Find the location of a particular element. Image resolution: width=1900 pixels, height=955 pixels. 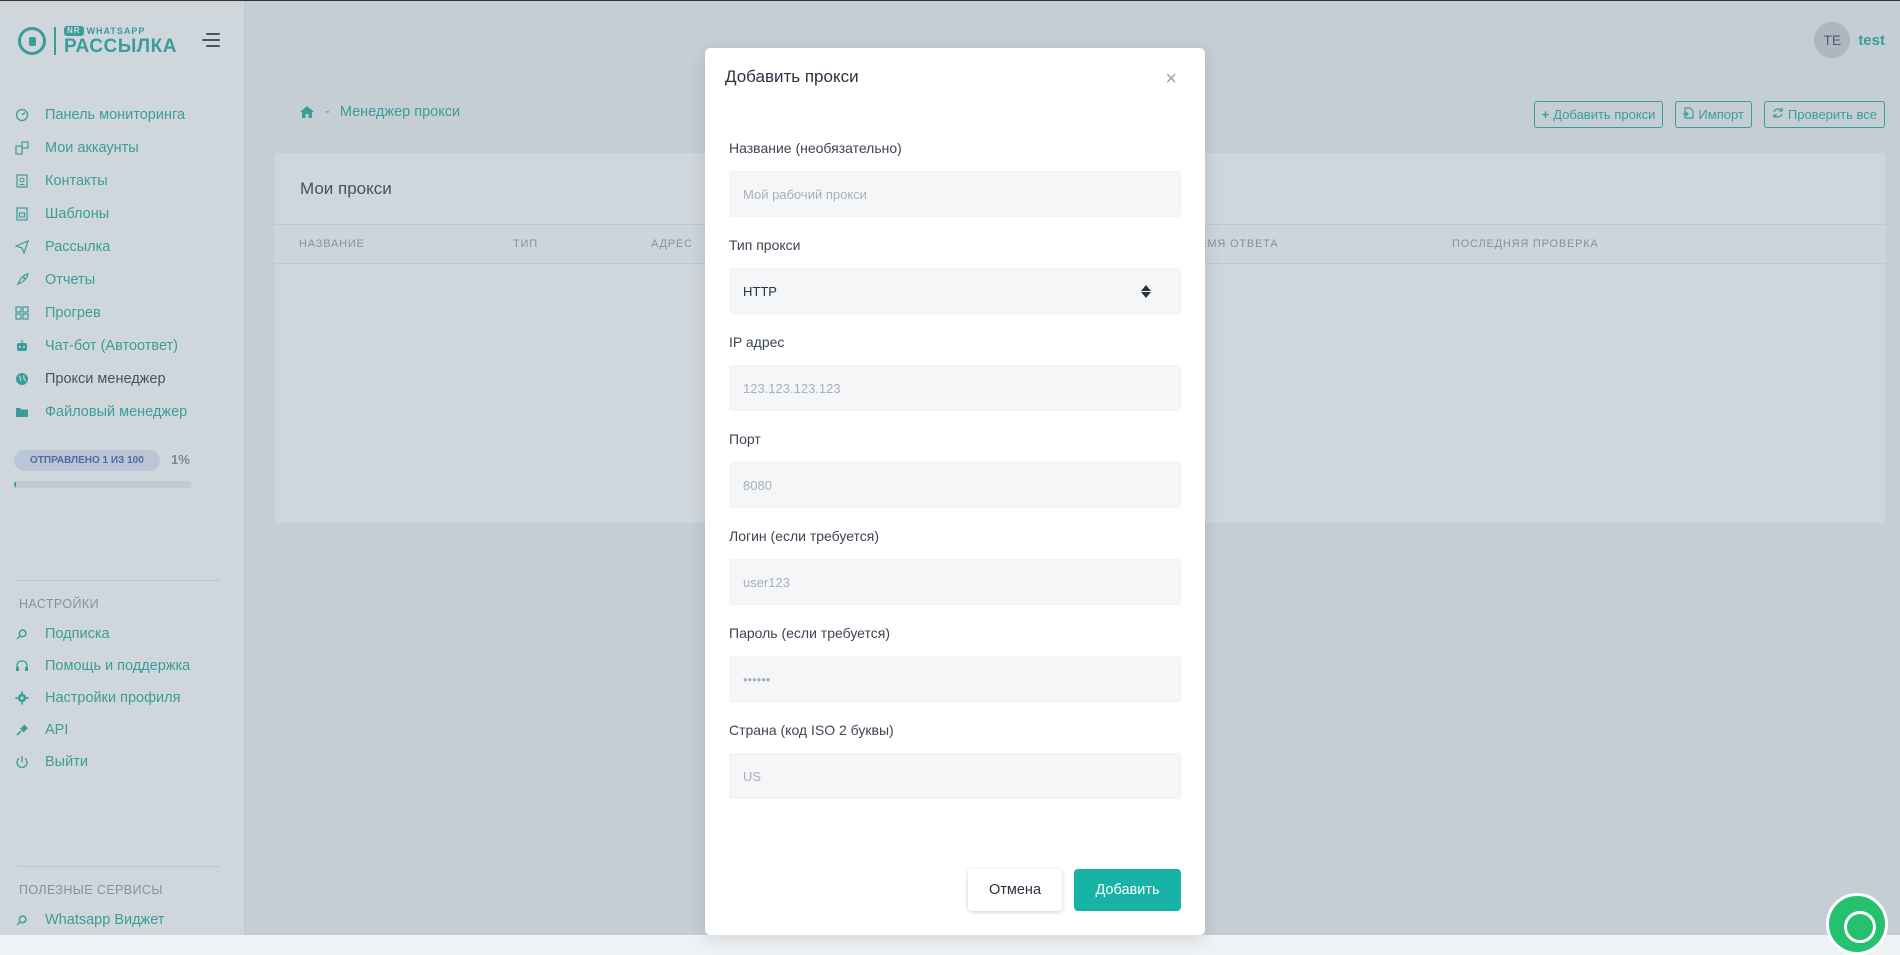

login-field-label: Логин (если требуется) is located at coordinates (804, 536).